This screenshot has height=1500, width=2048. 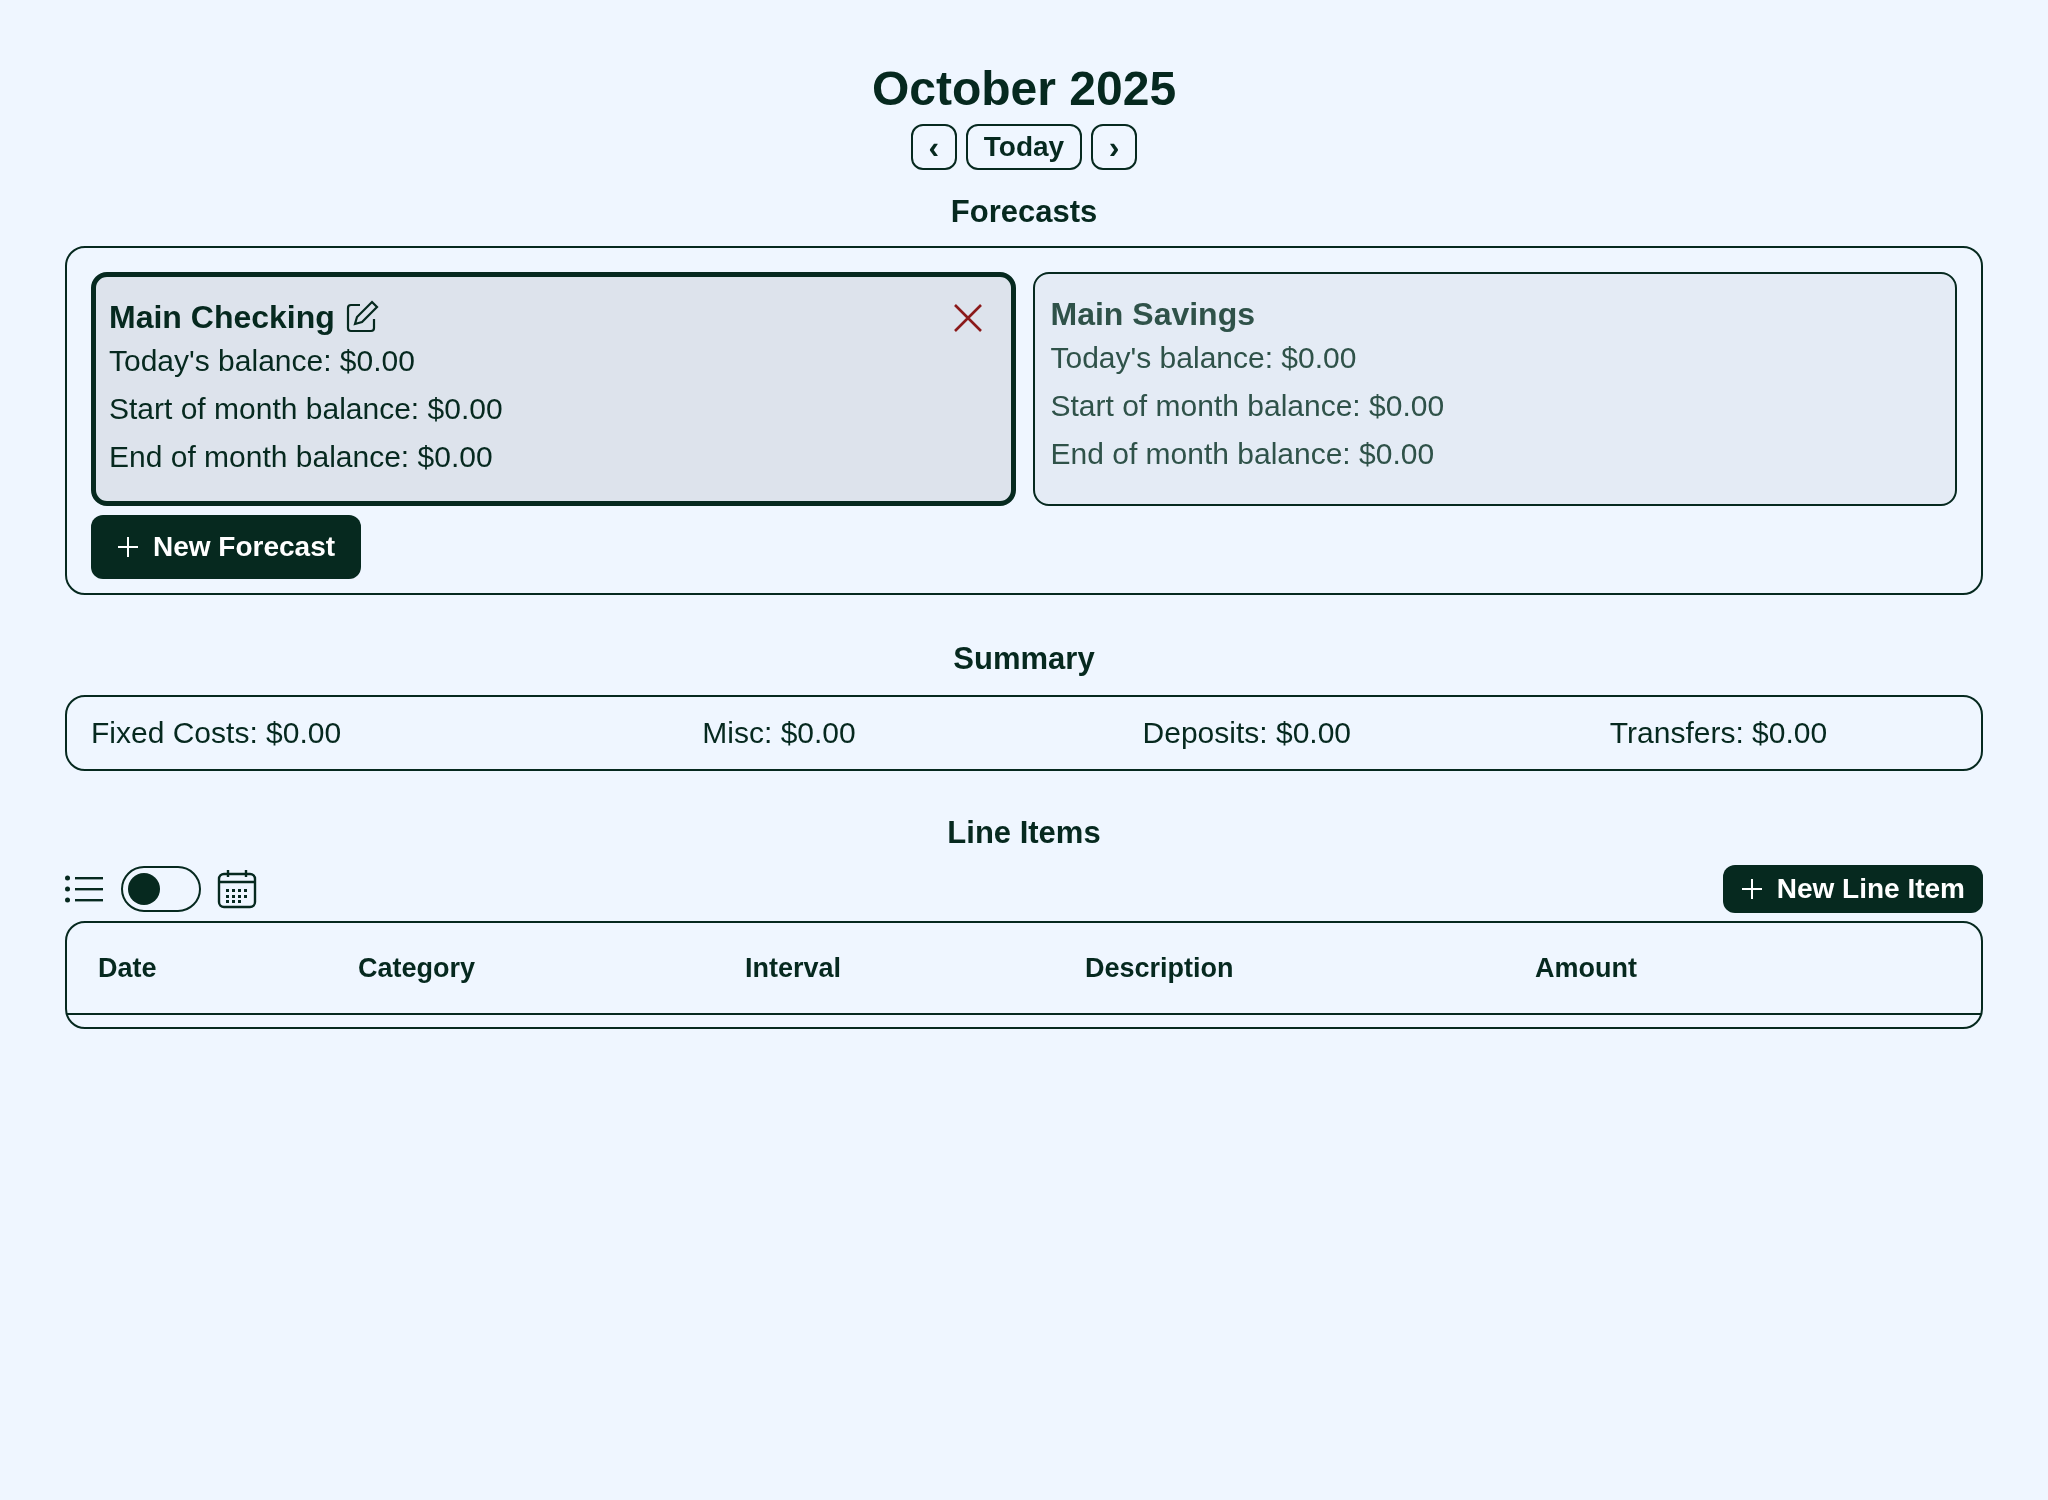 I want to click on forecast-name: Main Checking, so click(x=222, y=317).